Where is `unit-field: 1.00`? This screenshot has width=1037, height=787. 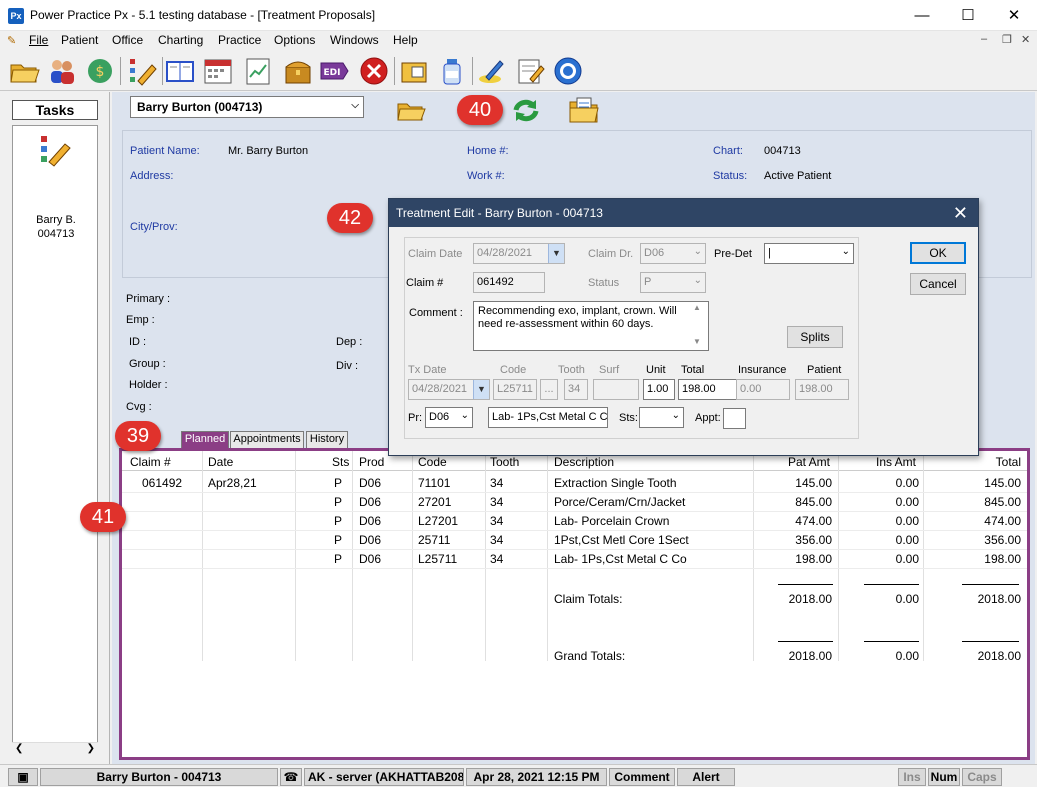
unit-field: 1.00 is located at coordinates (659, 389).